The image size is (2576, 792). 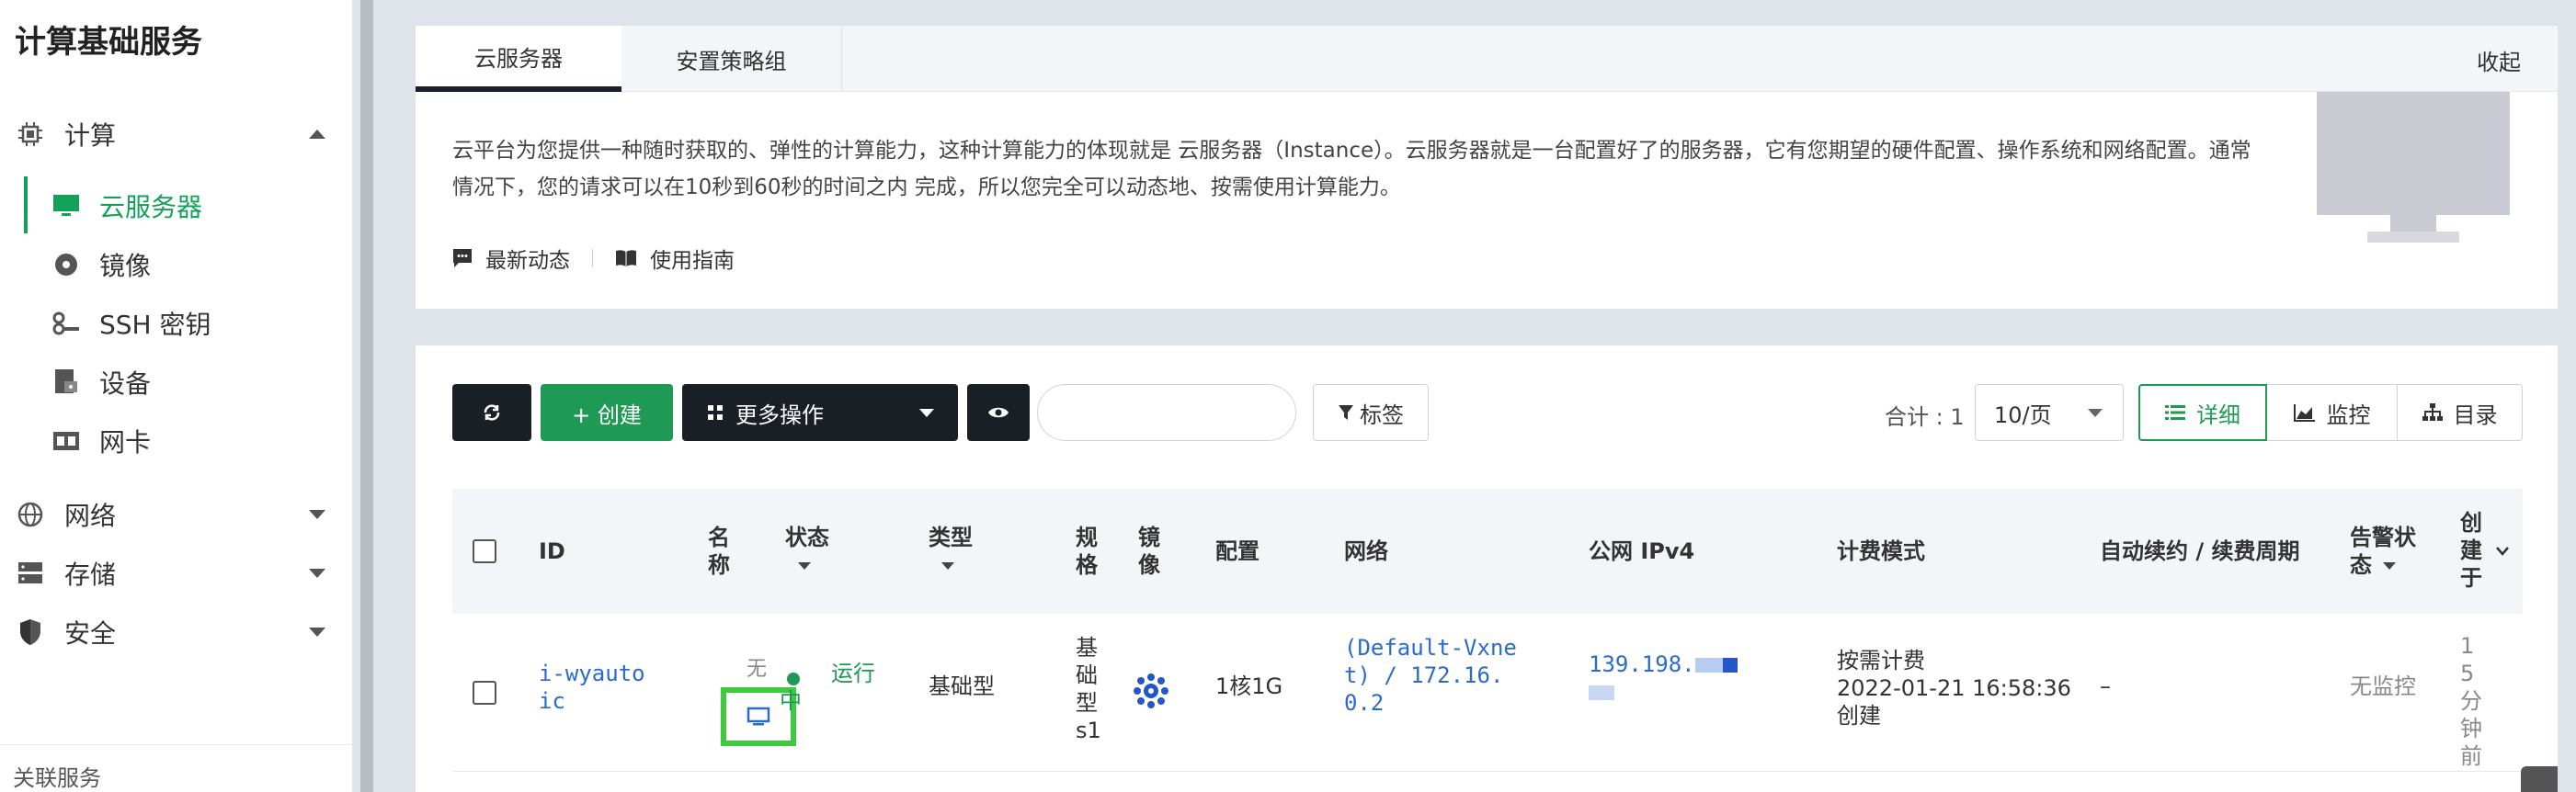 What do you see at coordinates (827, 687) in the screenshot?
I see `status-text: 运行中` at bounding box center [827, 687].